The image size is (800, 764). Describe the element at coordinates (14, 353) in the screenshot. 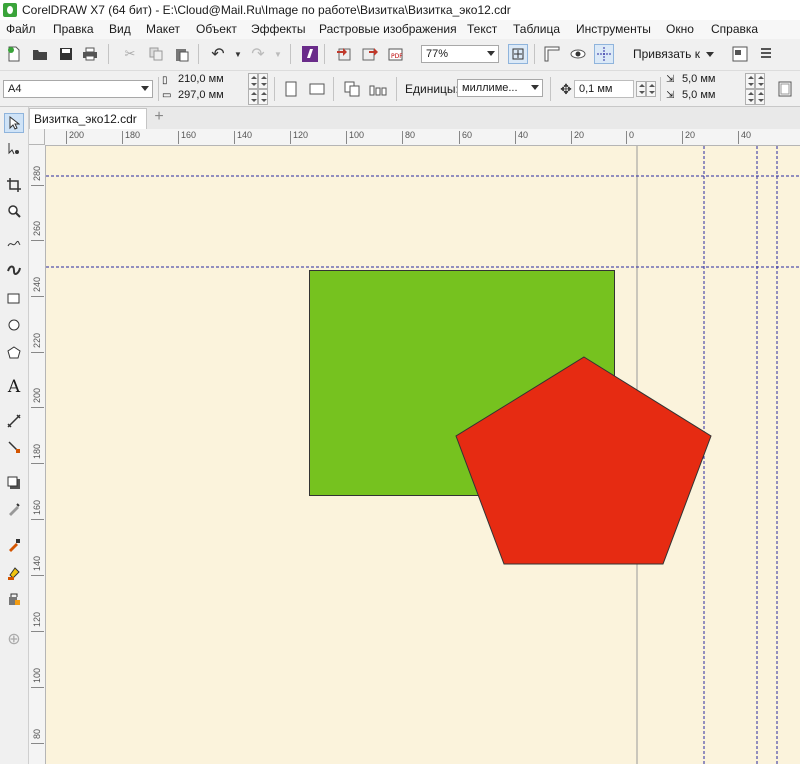

I see `polygon-tool-icon` at that location.